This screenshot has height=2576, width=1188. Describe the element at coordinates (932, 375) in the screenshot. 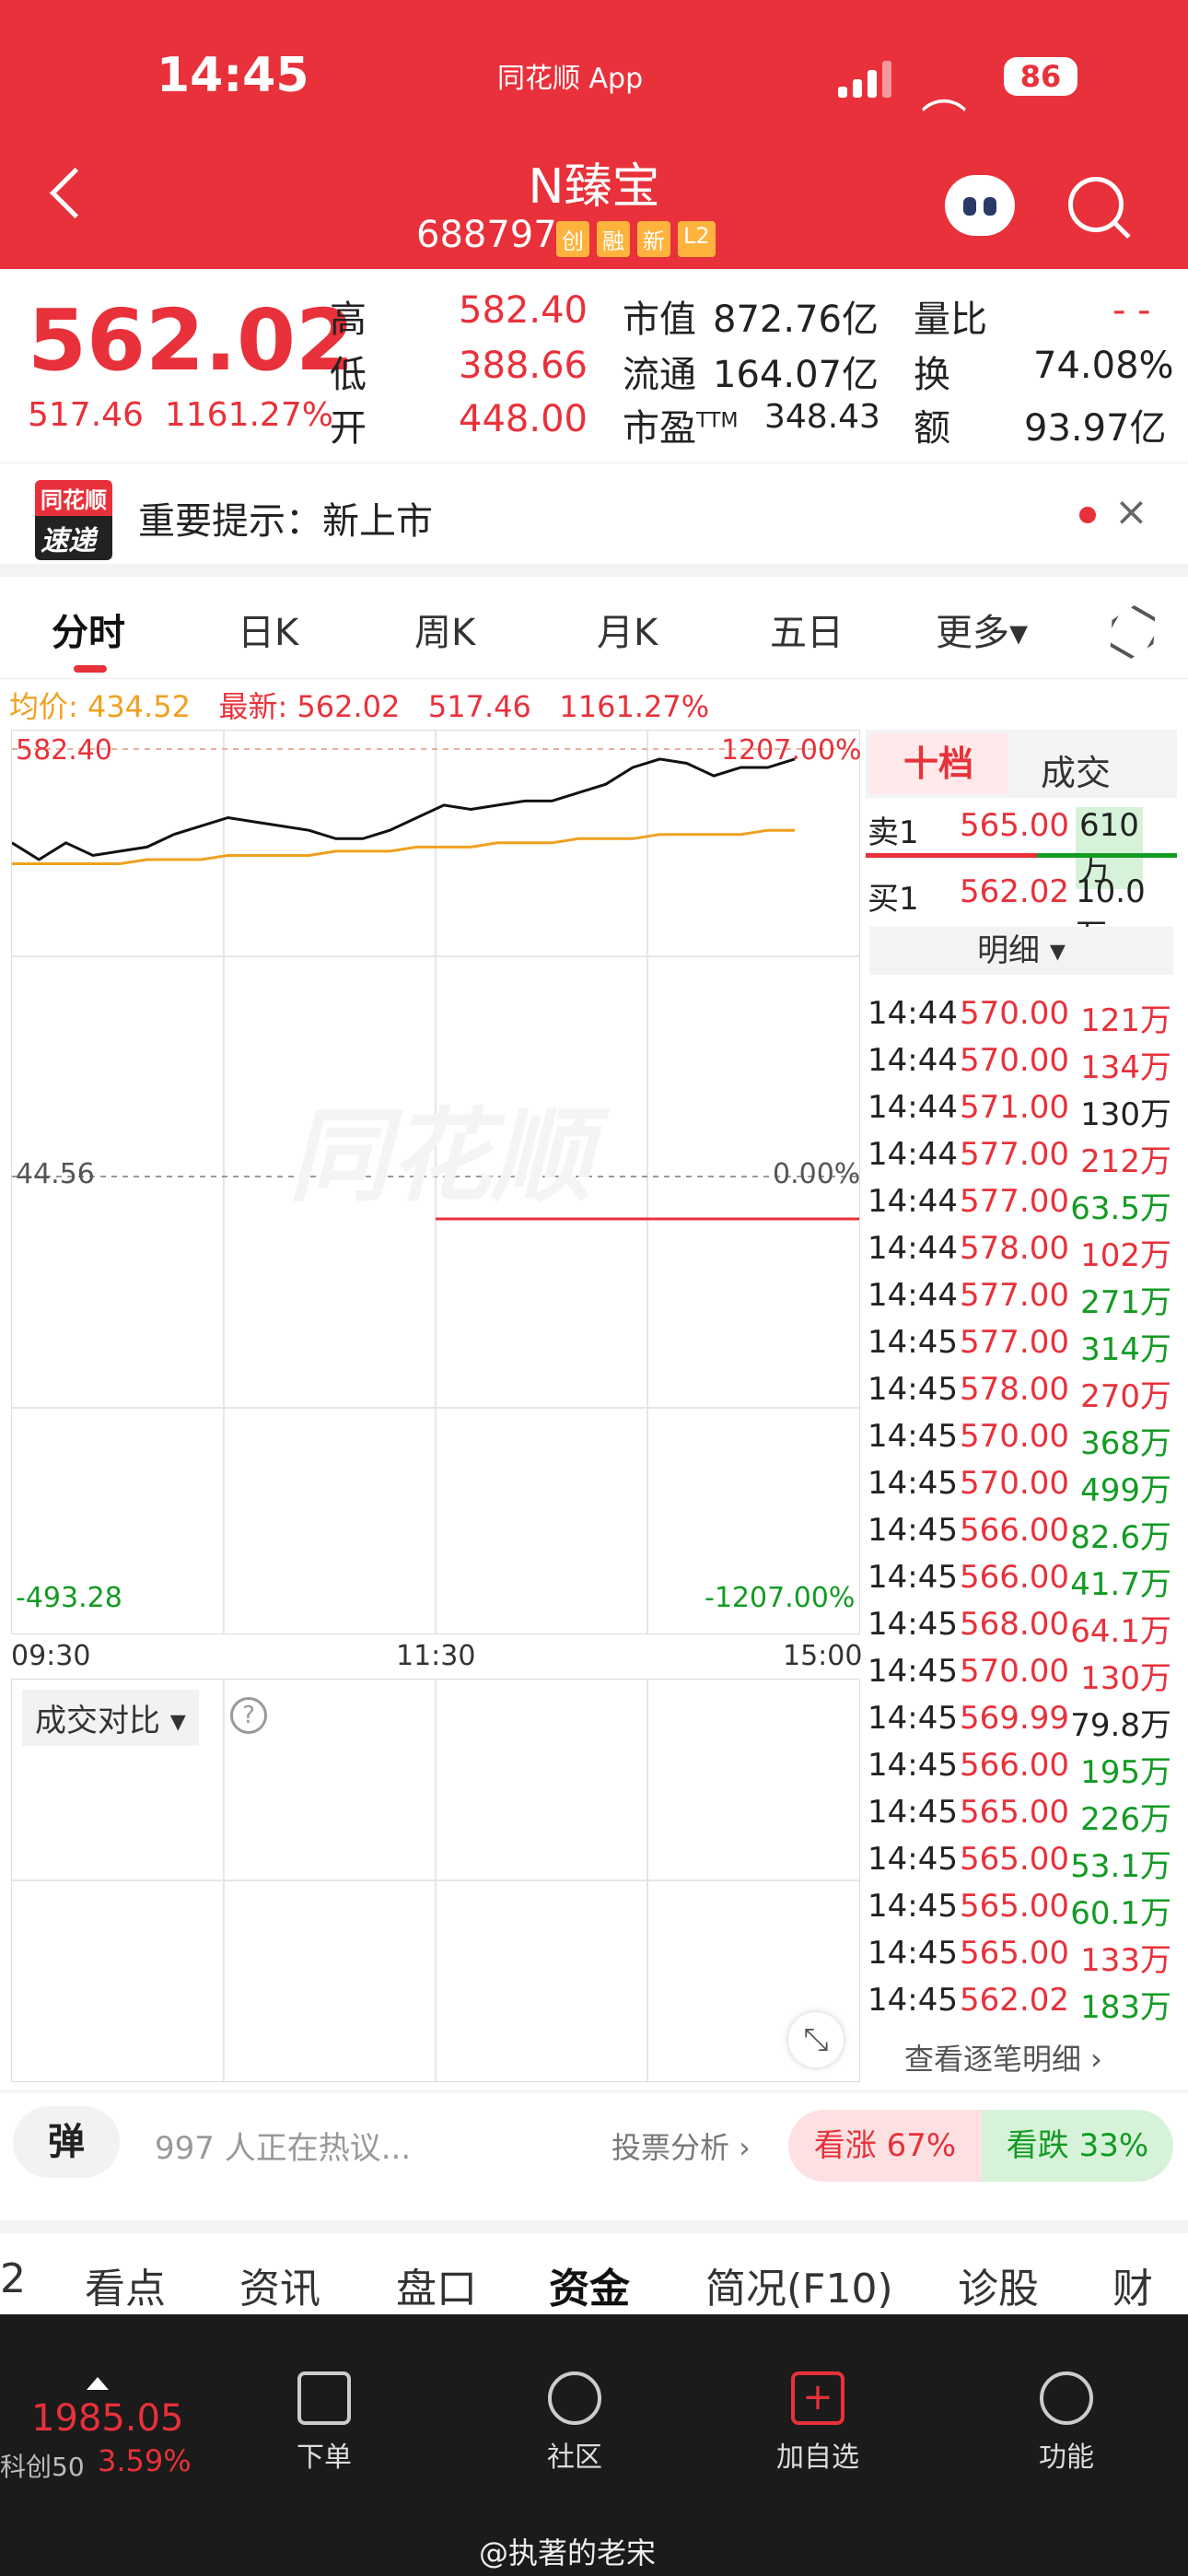

I see `turnover-label: 换` at that location.